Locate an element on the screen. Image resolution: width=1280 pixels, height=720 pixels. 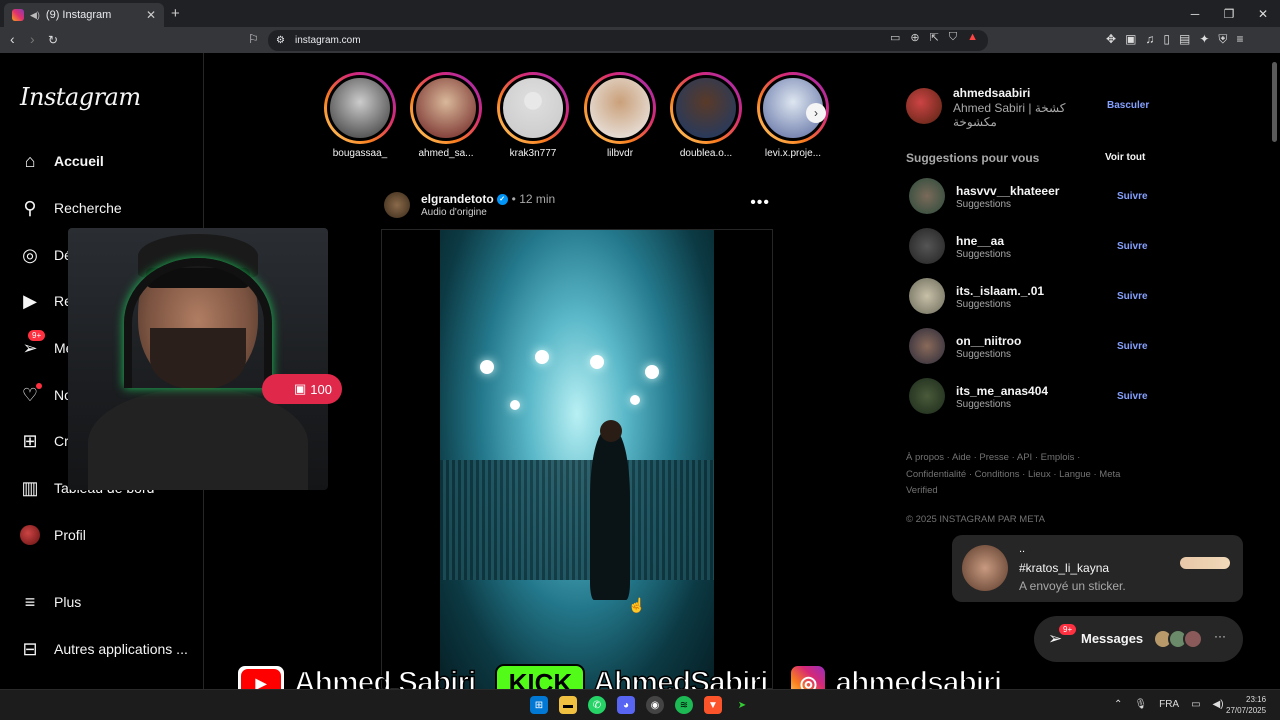
suggestion-subtitle: Suggestions is located at coordinates (984, 254).